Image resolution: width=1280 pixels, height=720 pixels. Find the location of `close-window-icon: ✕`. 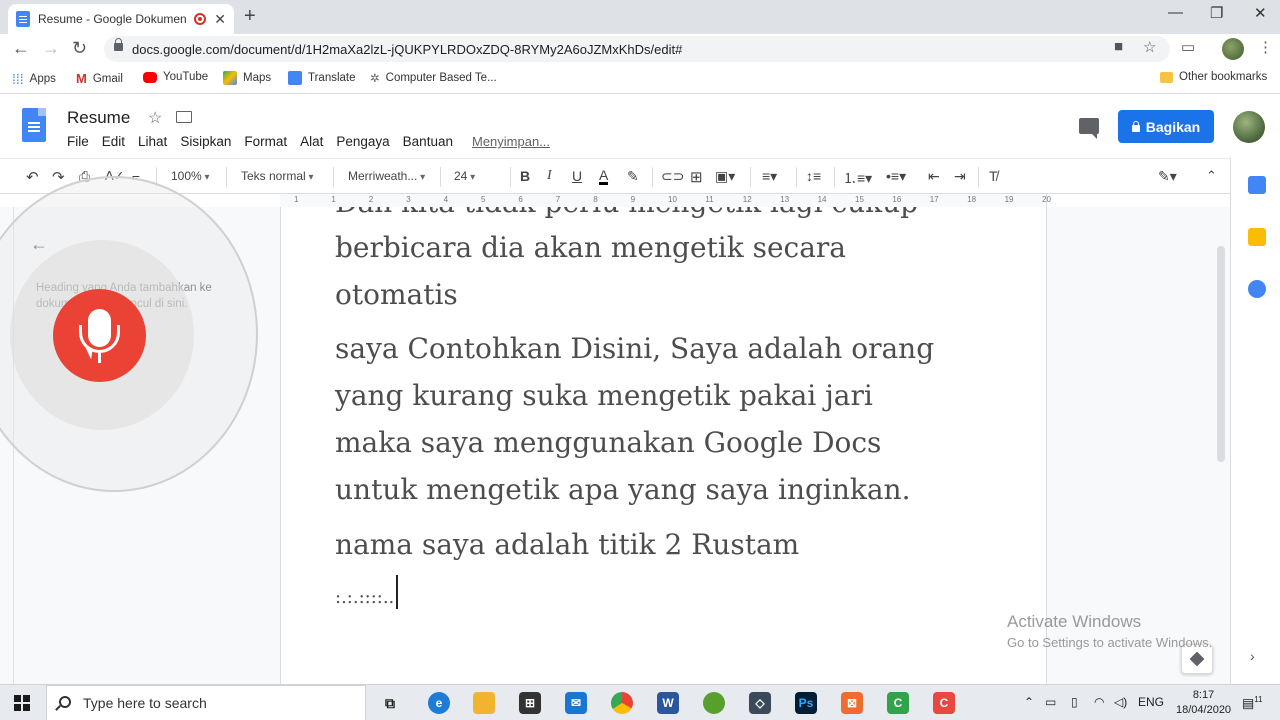

close-window-icon: ✕ is located at coordinates (1260, 13).